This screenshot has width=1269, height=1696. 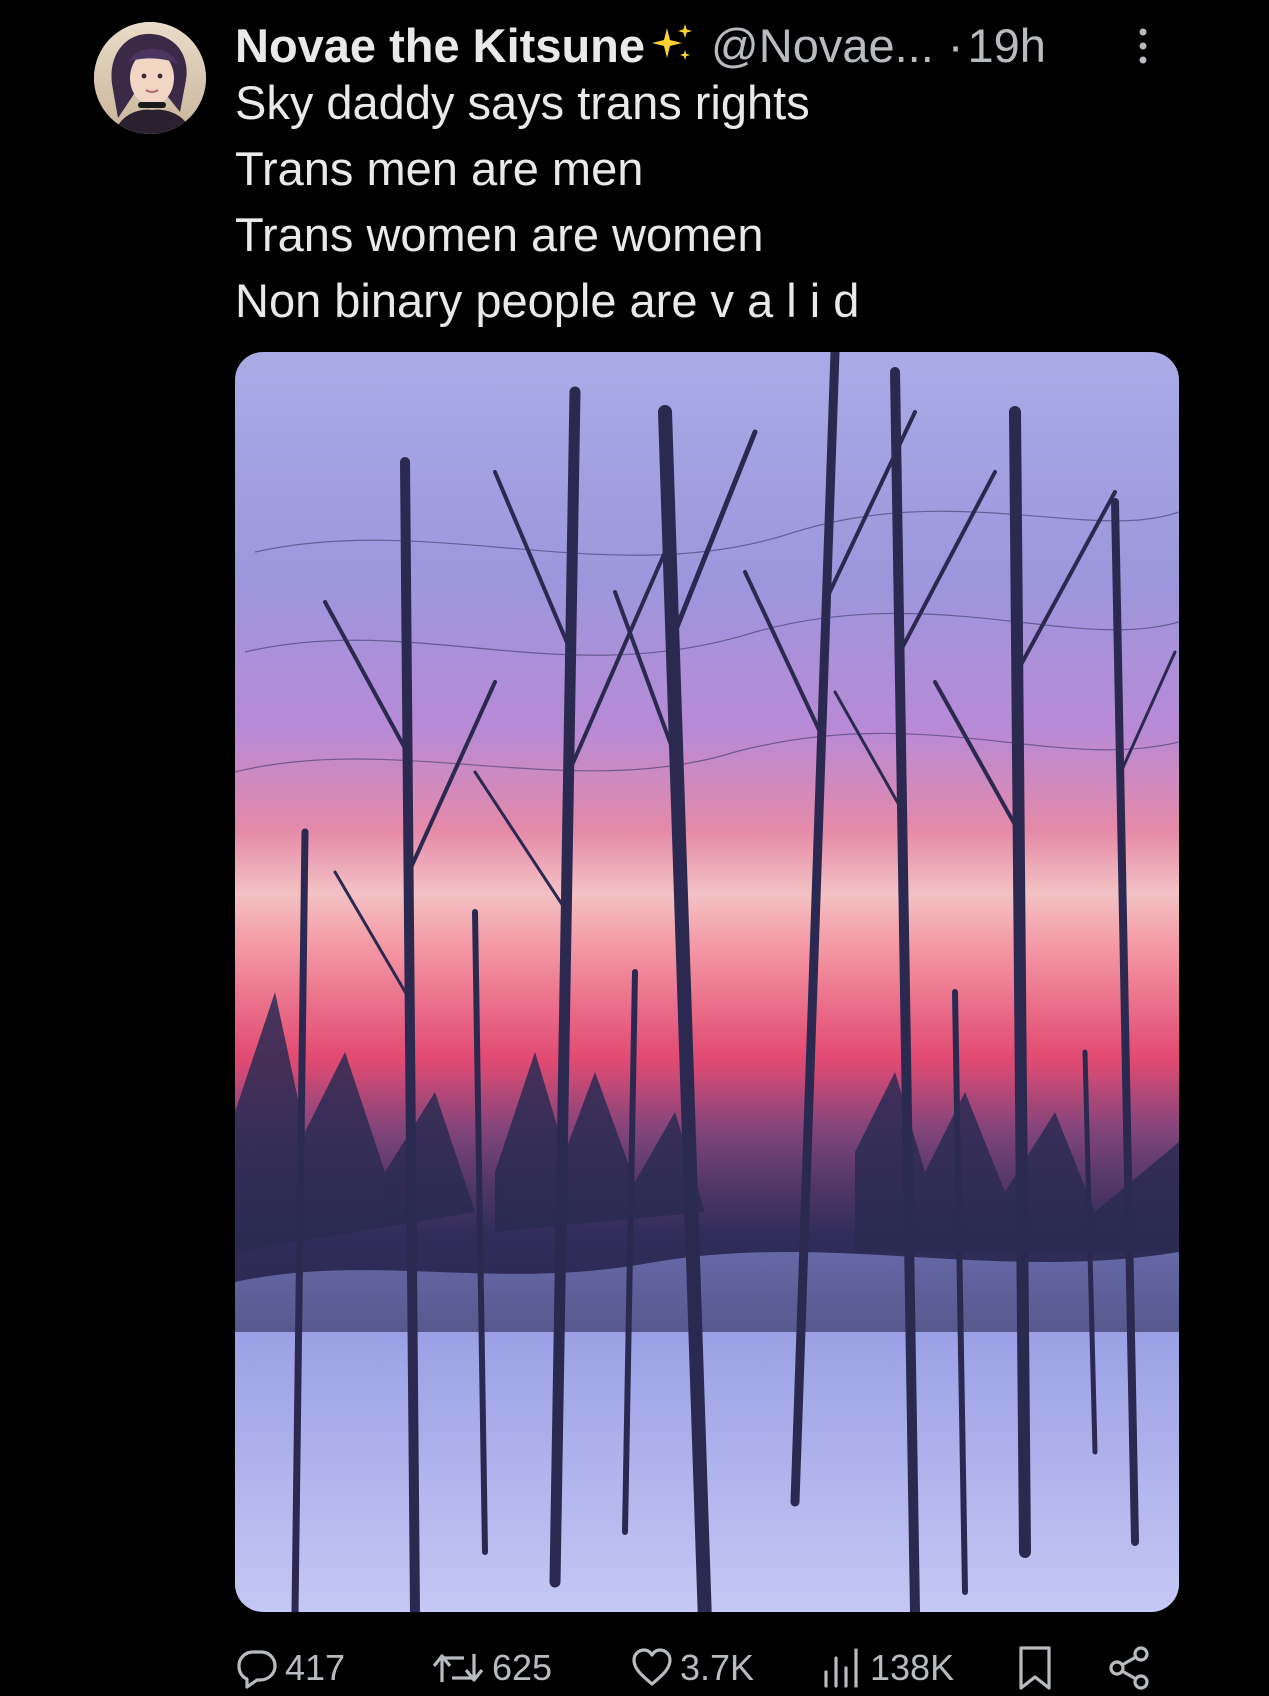 I want to click on views-button: 138K, so click(x=887, y=1668).